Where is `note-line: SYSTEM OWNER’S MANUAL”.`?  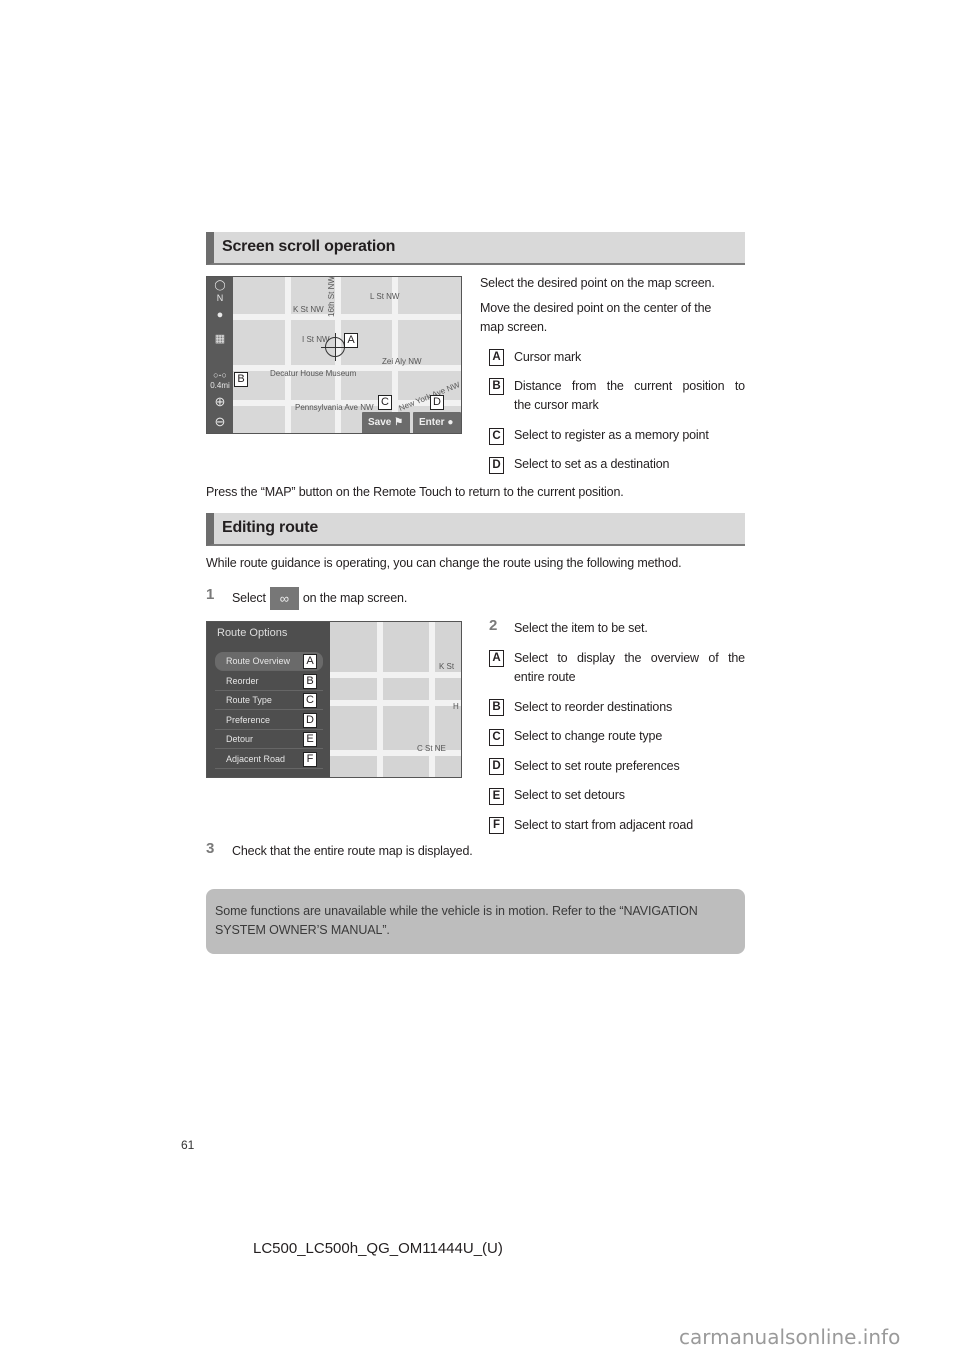 note-line: SYSTEM OWNER’S MANUAL”. is located at coordinates (302, 930).